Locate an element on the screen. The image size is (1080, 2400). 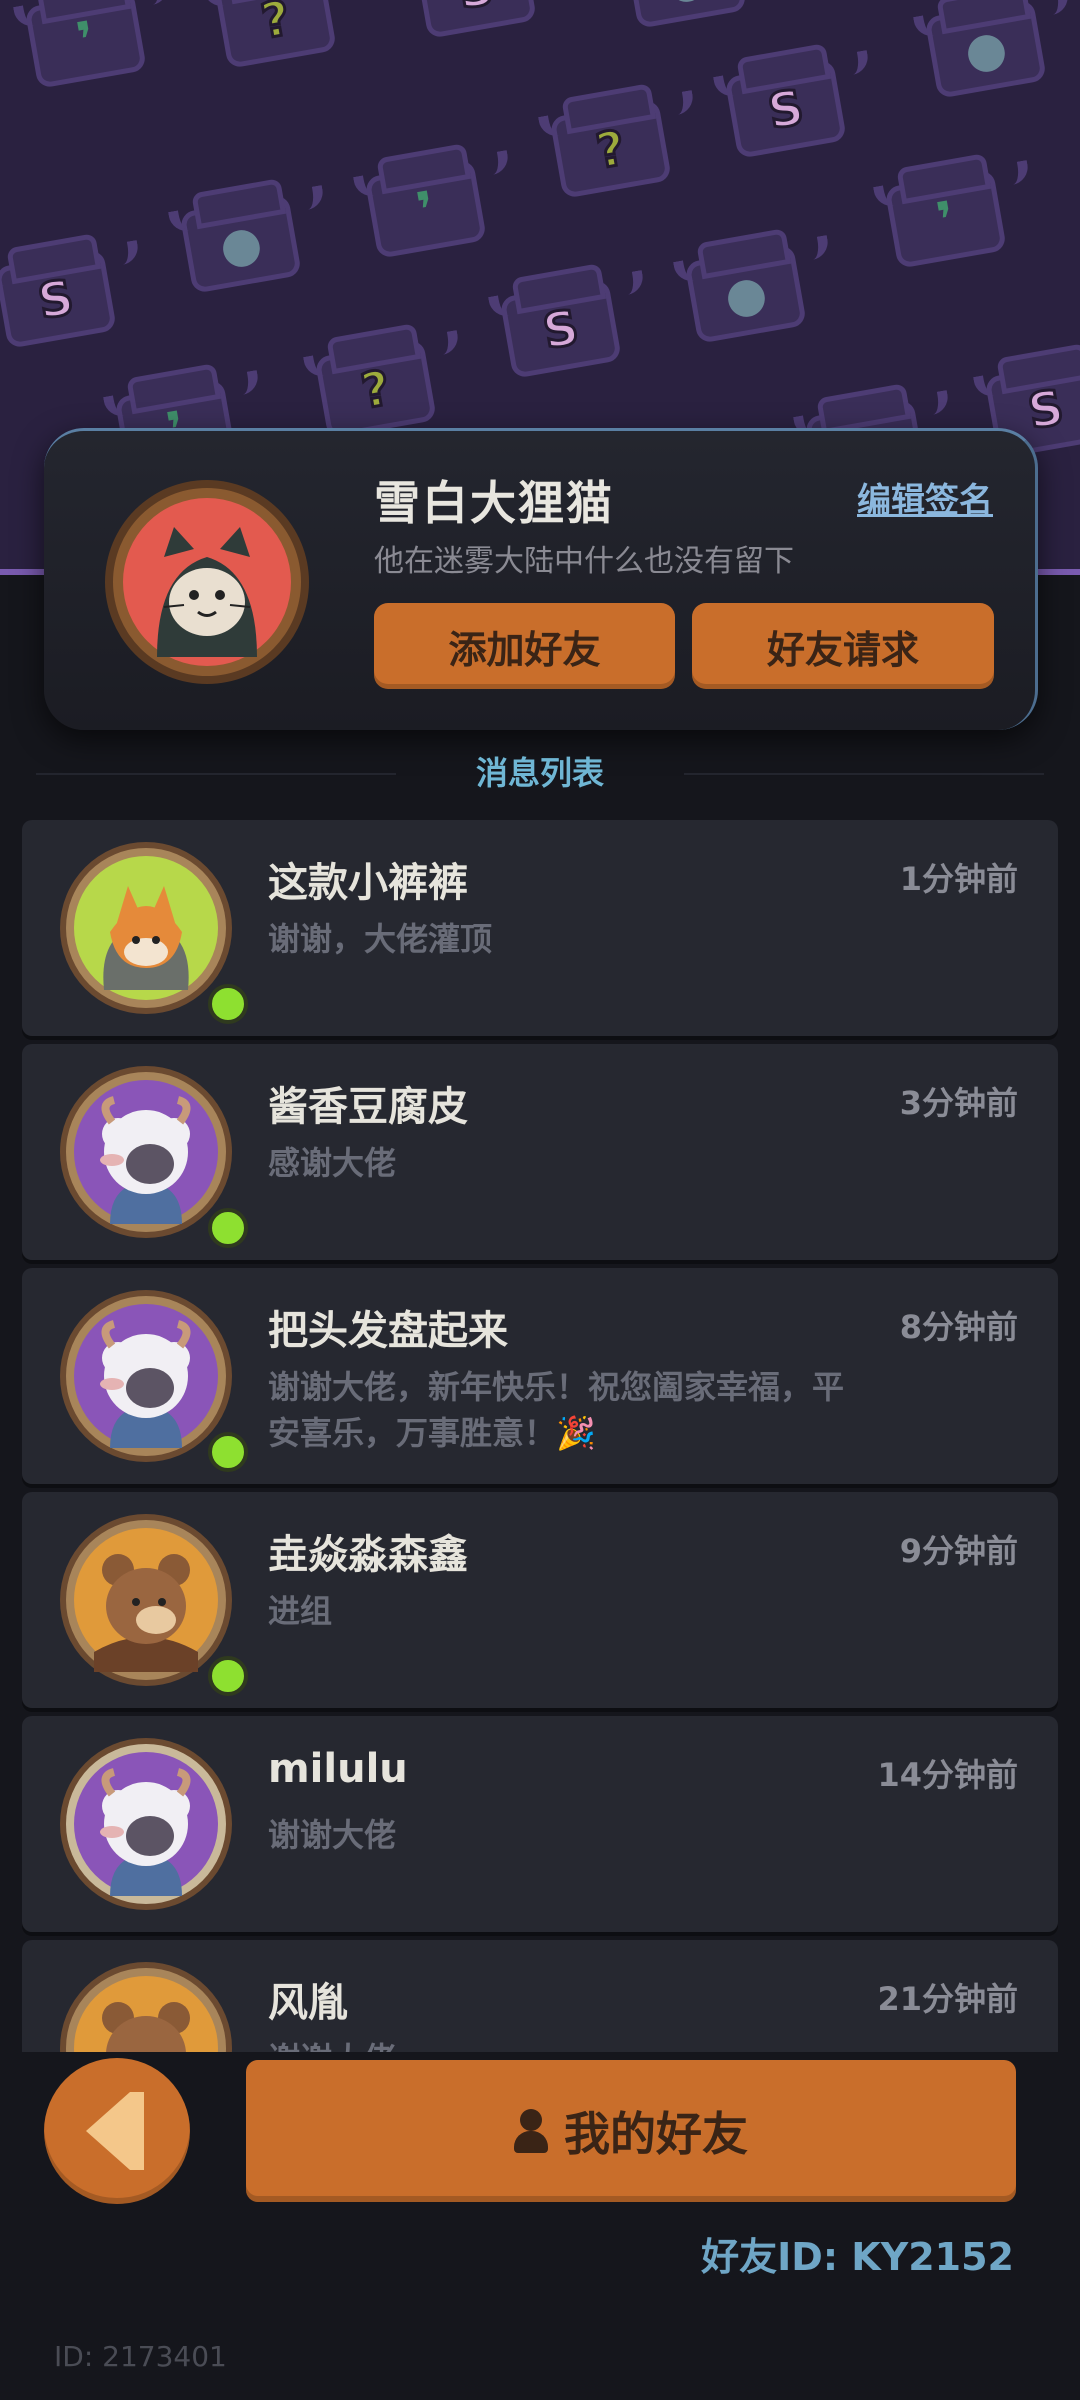
message-sender: 风胤 is located at coordinates (308, 2003).